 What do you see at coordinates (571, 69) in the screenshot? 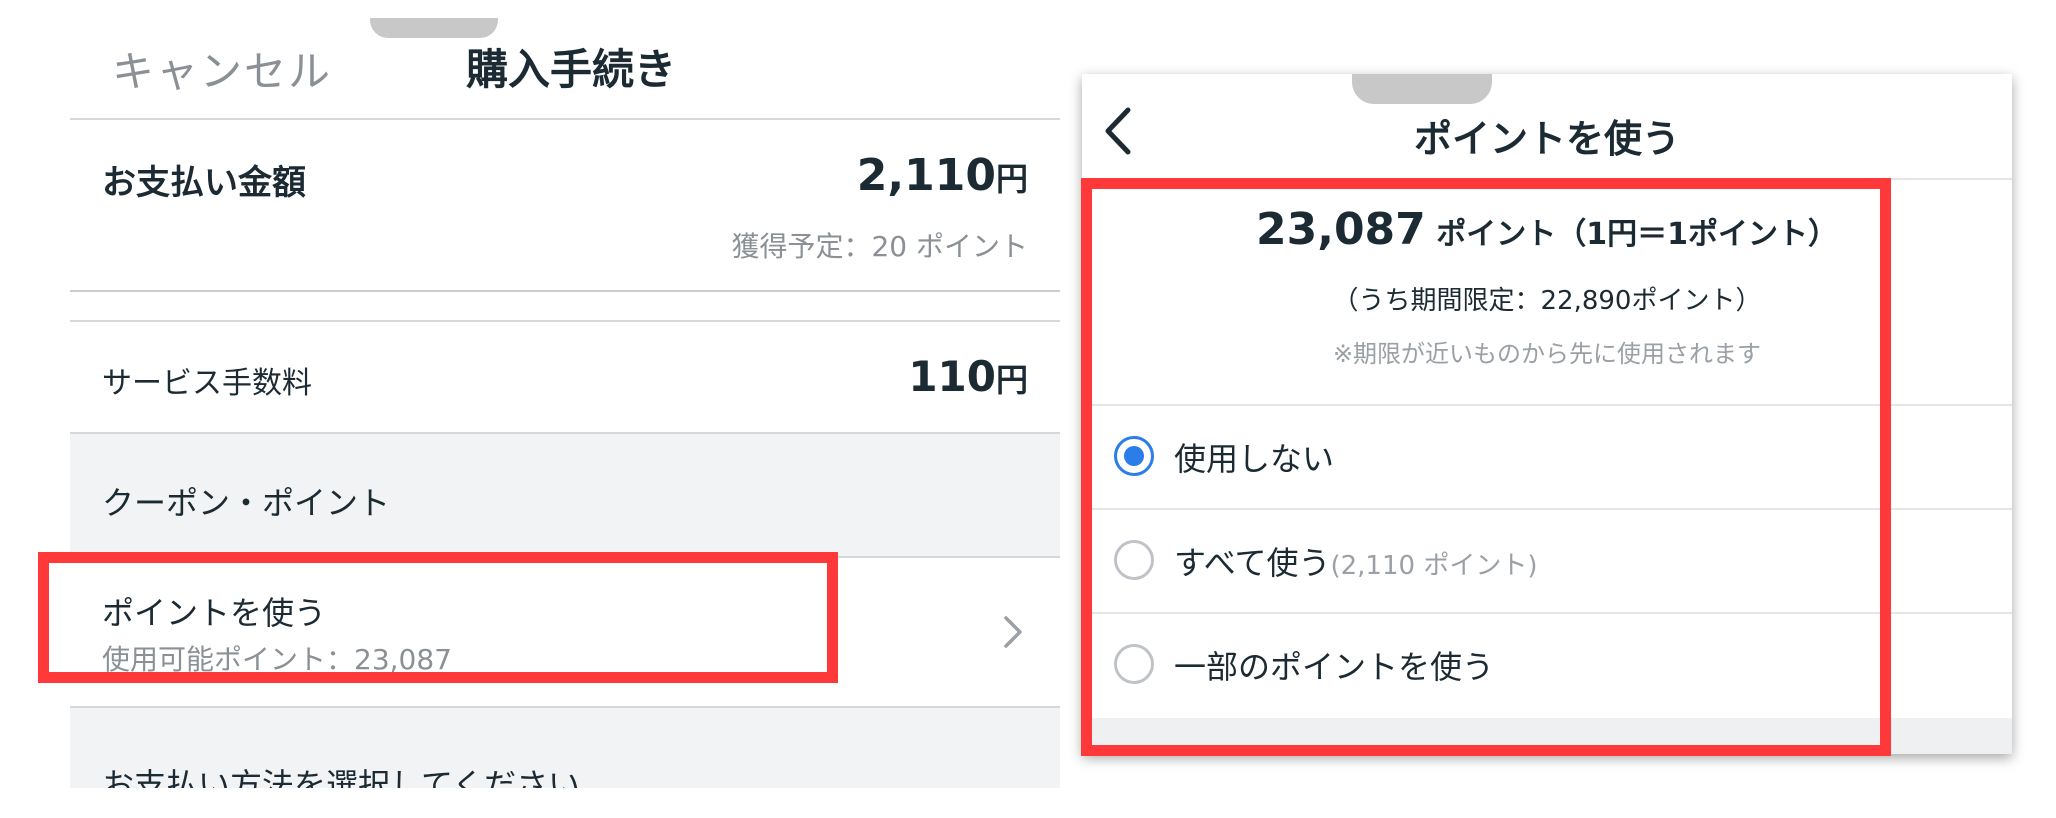
I see `page-title: 購入手続き` at bounding box center [571, 69].